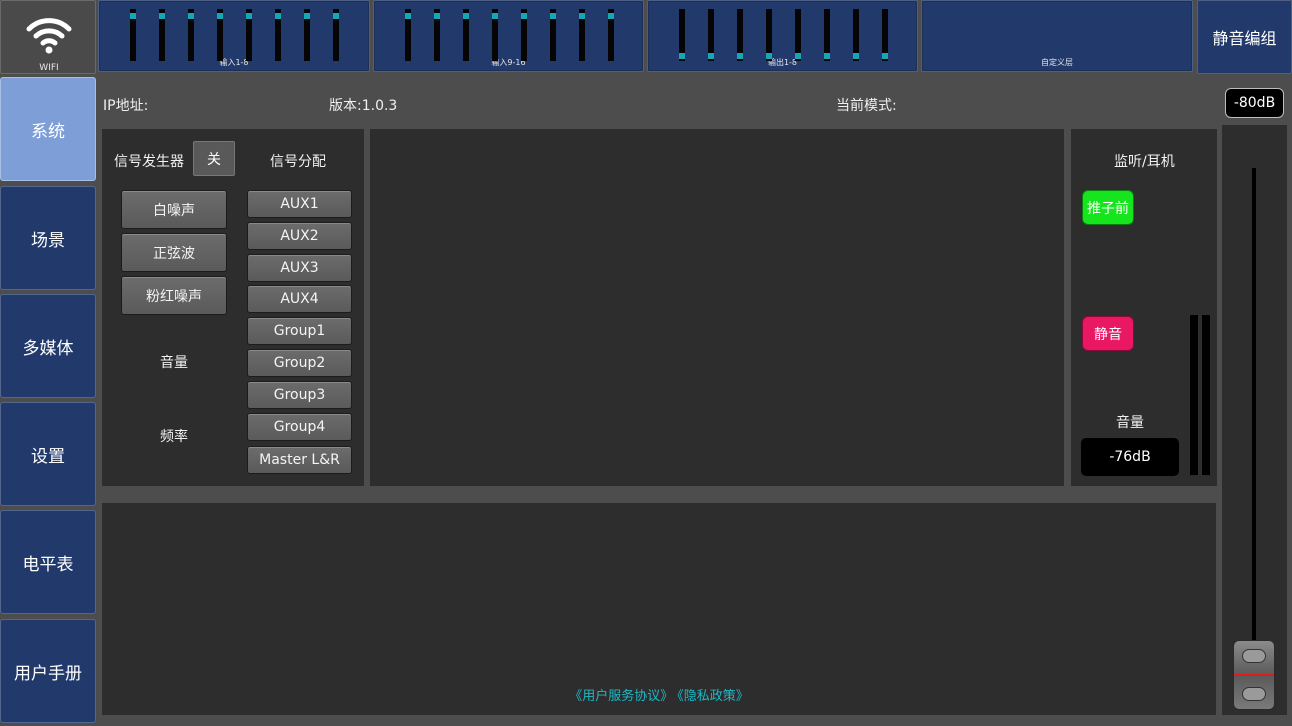 Image resolution: width=1292 pixels, height=726 pixels. What do you see at coordinates (866, 106) in the screenshot?
I see `current-mode-label: 当前模式:` at bounding box center [866, 106].